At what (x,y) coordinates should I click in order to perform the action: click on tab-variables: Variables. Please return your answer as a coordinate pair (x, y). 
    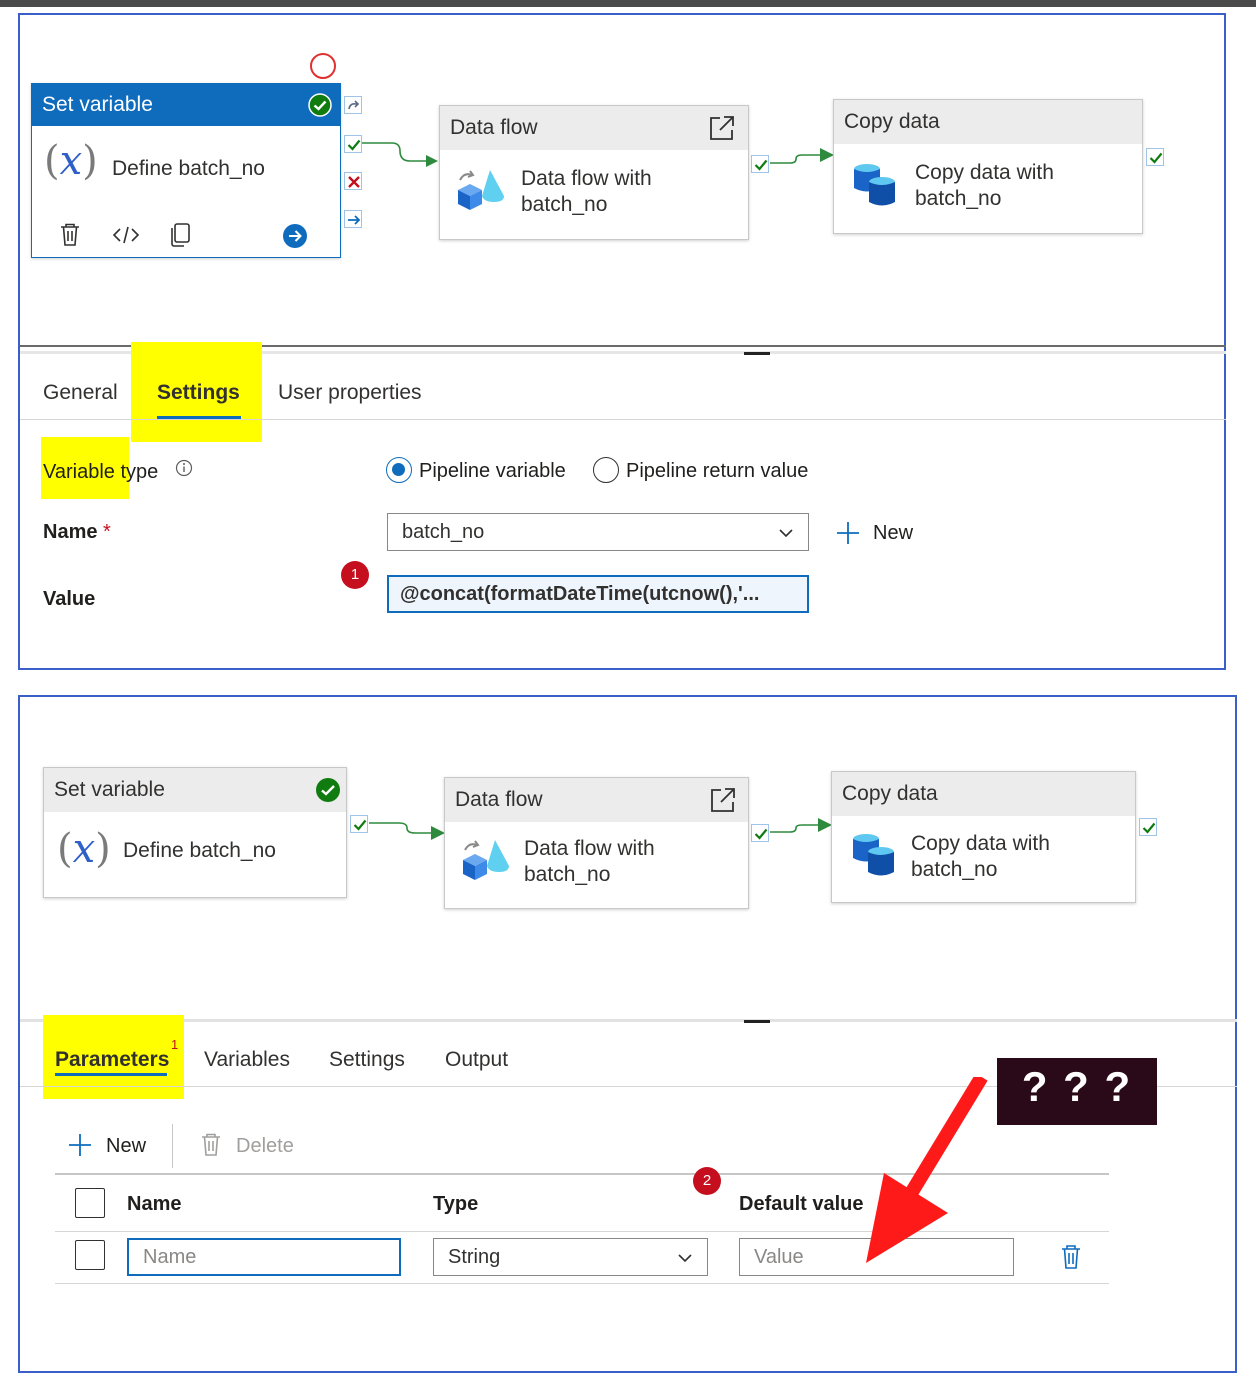
    Looking at the image, I should click on (247, 1060).